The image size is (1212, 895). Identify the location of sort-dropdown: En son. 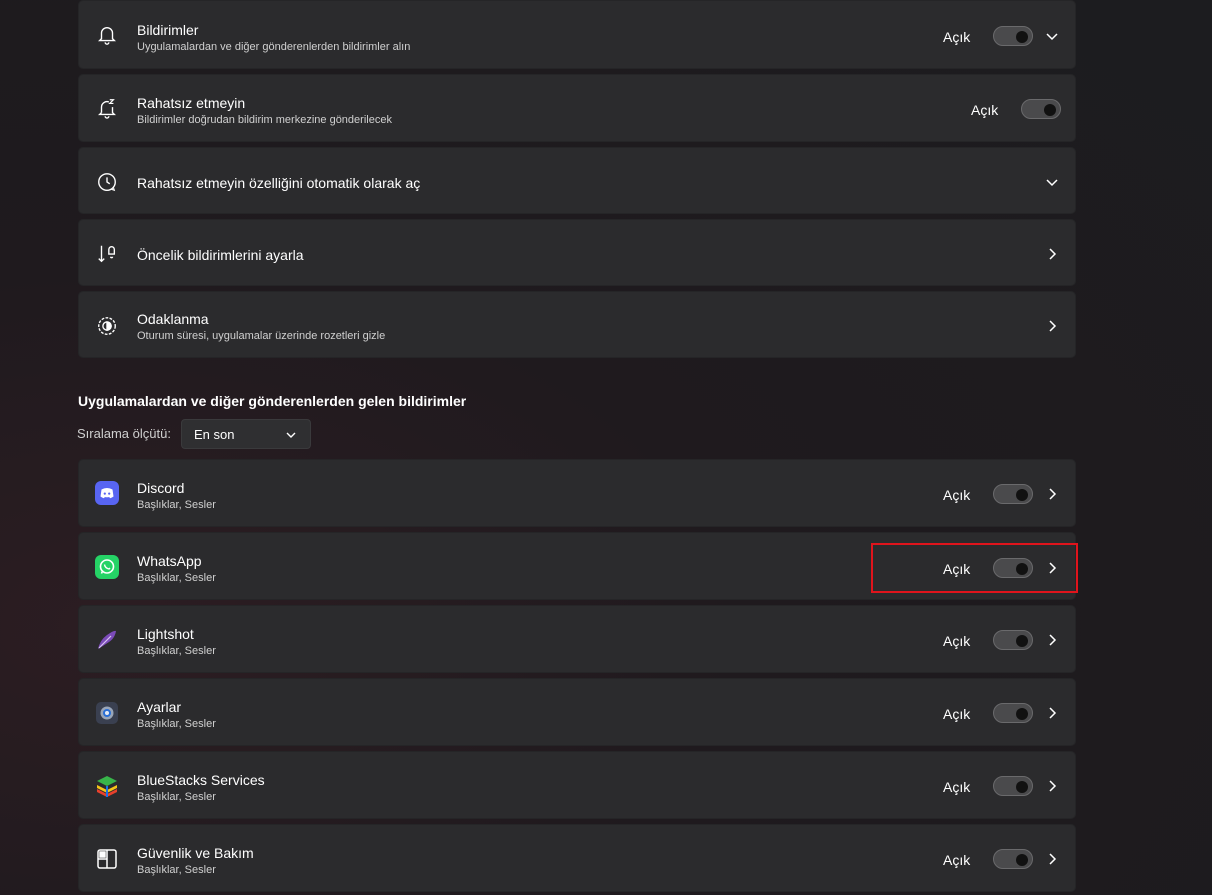
(246, 434).